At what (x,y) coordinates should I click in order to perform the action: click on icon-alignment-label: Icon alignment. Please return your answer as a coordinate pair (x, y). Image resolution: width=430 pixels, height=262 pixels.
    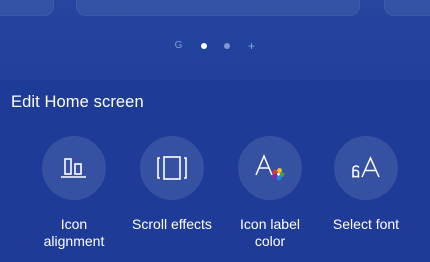
    Looking at the image, I should click on (74, 232).